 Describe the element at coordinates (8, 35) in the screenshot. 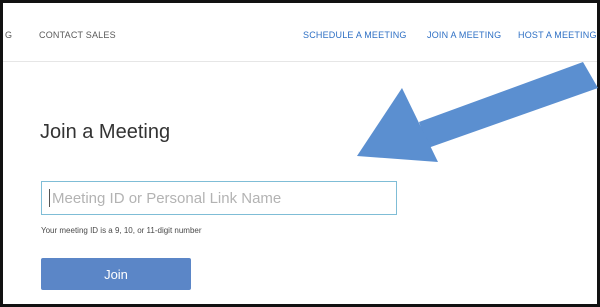

I see `nav-item-truncated: G` at that location.